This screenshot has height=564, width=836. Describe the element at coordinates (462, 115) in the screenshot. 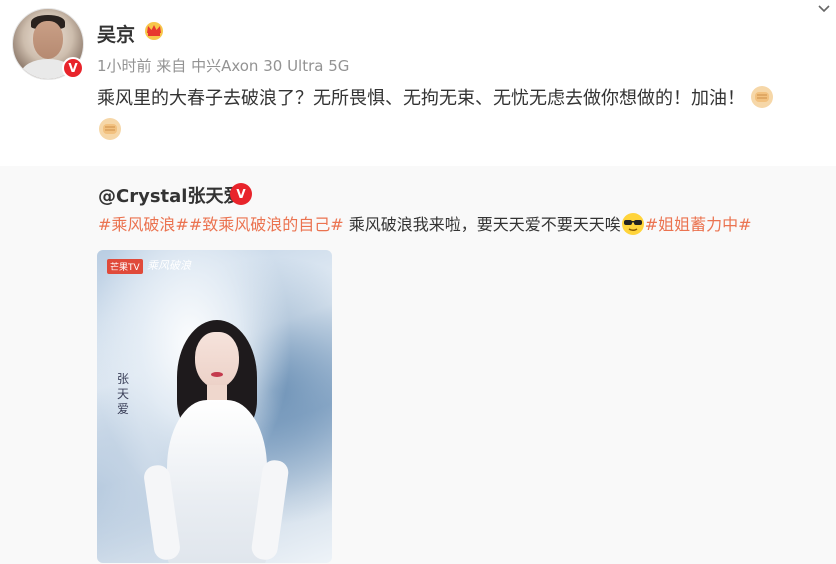

I see `post-content: 乘风里的大春子去破浪了？无所畏惧、无拘无束、无忧无虑去做你想做的！加油！` at that location.